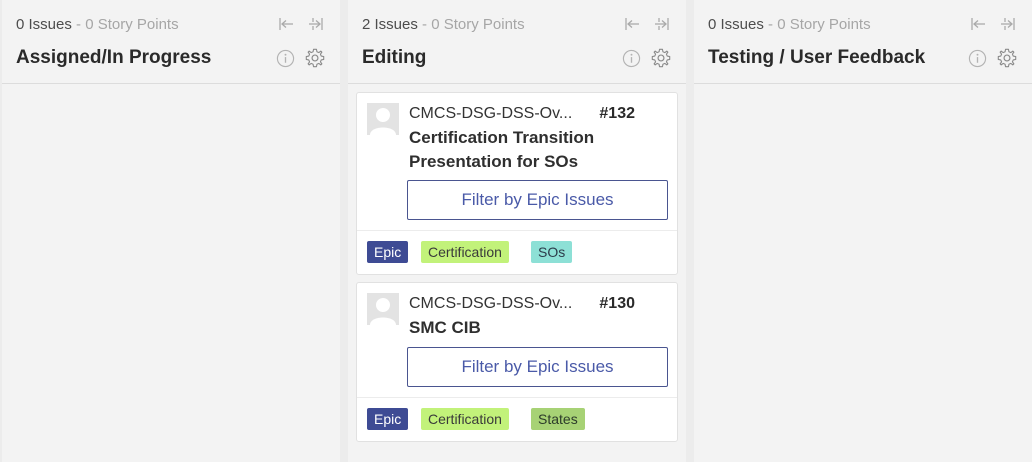 The width and height of the screenshot is (1032, 462). I want to click on column-title: Testing / User Feedback, so click(817, 57).